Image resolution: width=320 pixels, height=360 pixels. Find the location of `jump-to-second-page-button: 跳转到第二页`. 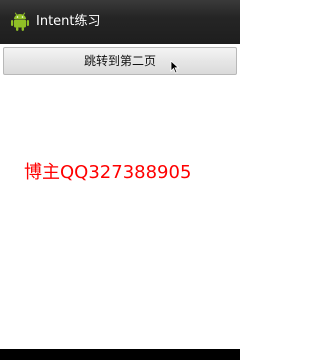

jump-to-second-page-button: 跳转到第二页 is located at coordinates (120, 61).